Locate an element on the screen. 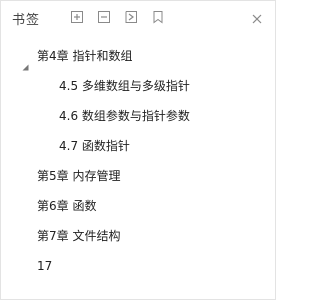 The width and height of the screenshot is (320, 300). close-icon is located at coordinates (257, 17).